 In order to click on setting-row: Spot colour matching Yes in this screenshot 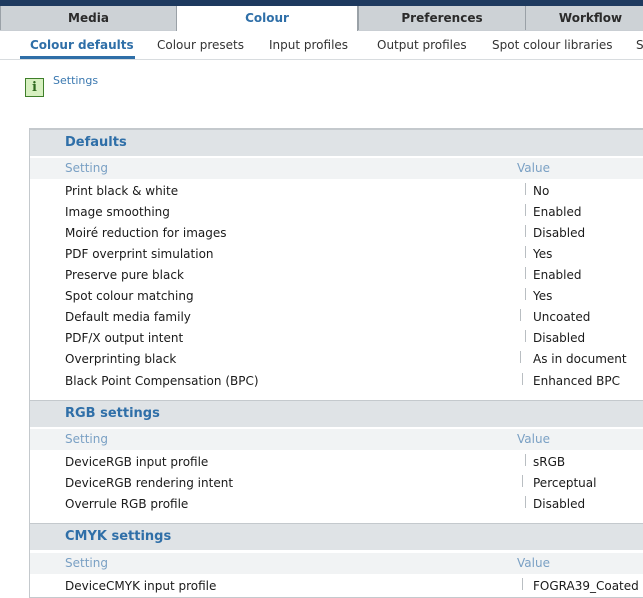, I will do `click(336, 296)`.